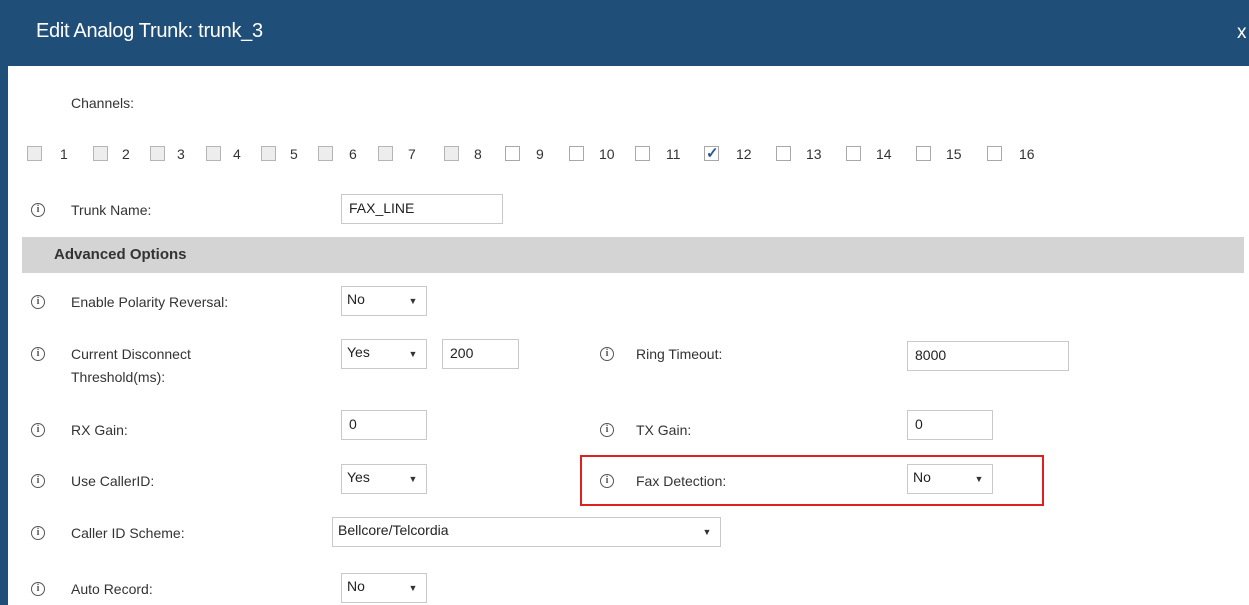 This screenshot has width=1249, height=605. What do you see at coordinates (853, 153) in the screenshot?
I see `channel-14-checkbox` at bounding box center [853, 153].